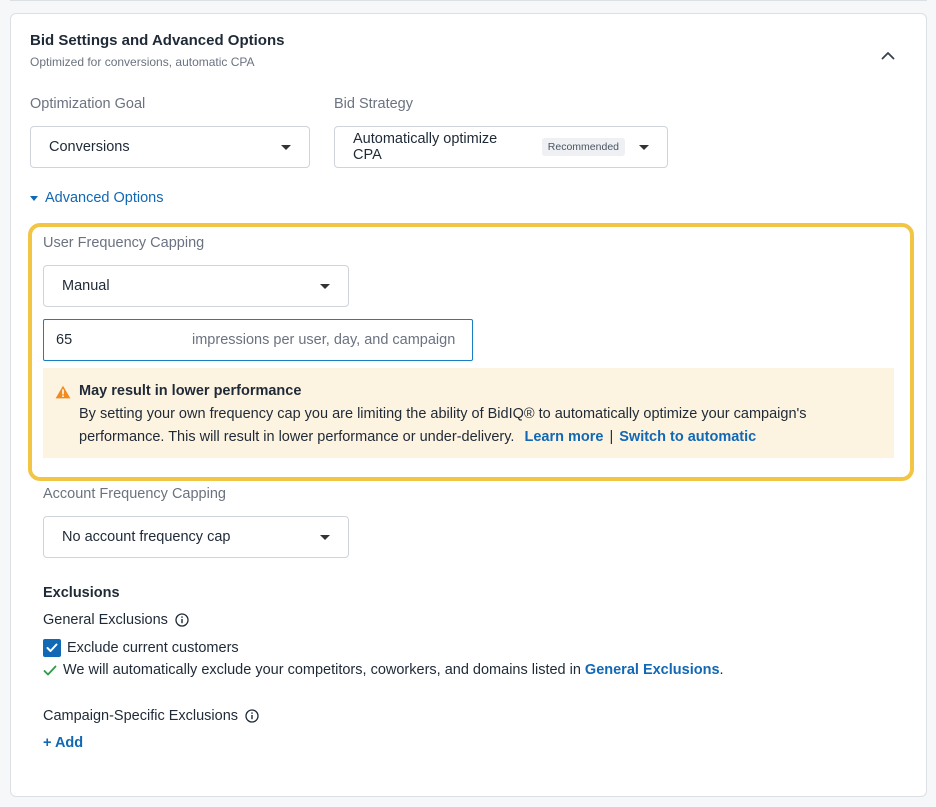  I want to click on user-frequency-mode-select: Manual, so click(196, 286).